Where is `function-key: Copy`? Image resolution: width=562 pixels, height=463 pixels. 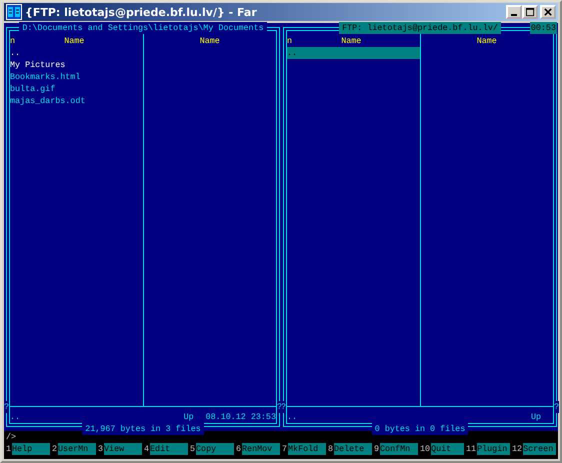
function-key: Copy is located at coordinates (215, 449).